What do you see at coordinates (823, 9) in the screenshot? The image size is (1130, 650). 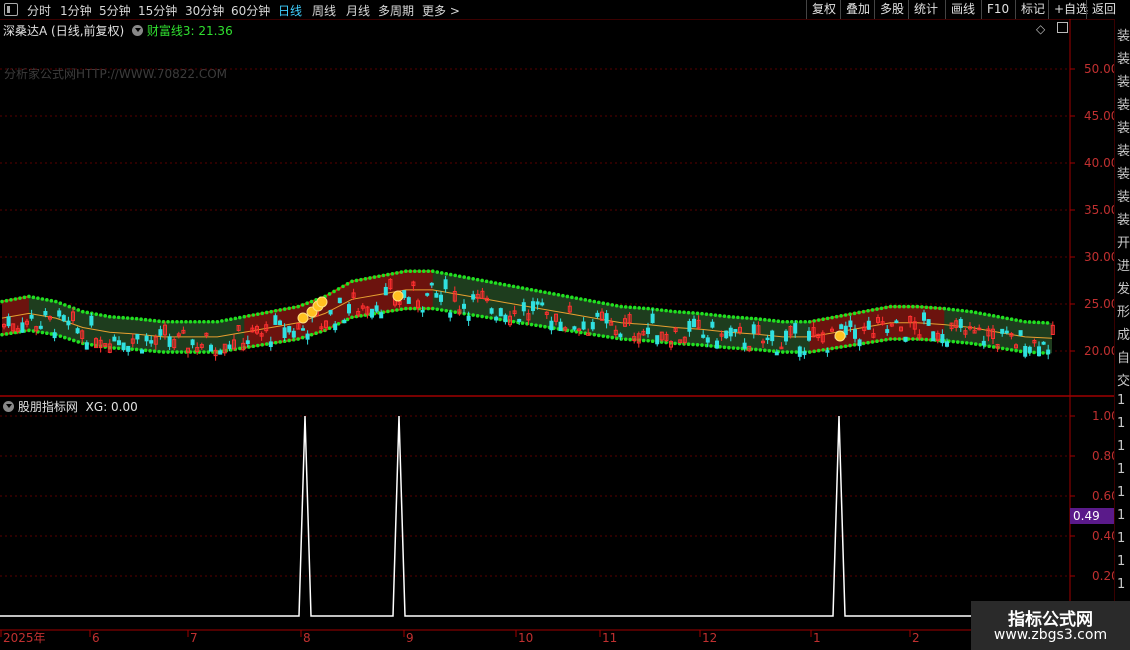 I see `toolbar-button-0: 复权` at bounding box center [823, 9].